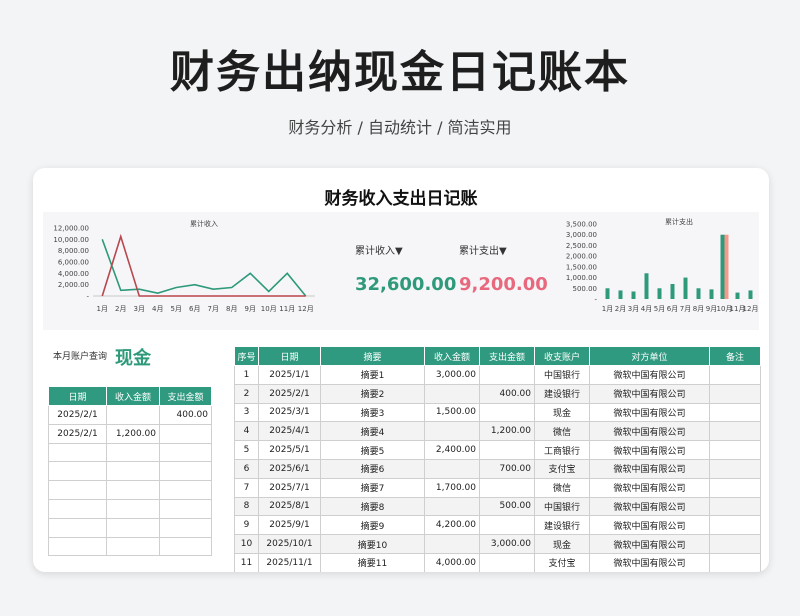 The width and height of the screenshot is (800, 616). I want to click on ledger-cell: 1,200.00, so click(507, 431).